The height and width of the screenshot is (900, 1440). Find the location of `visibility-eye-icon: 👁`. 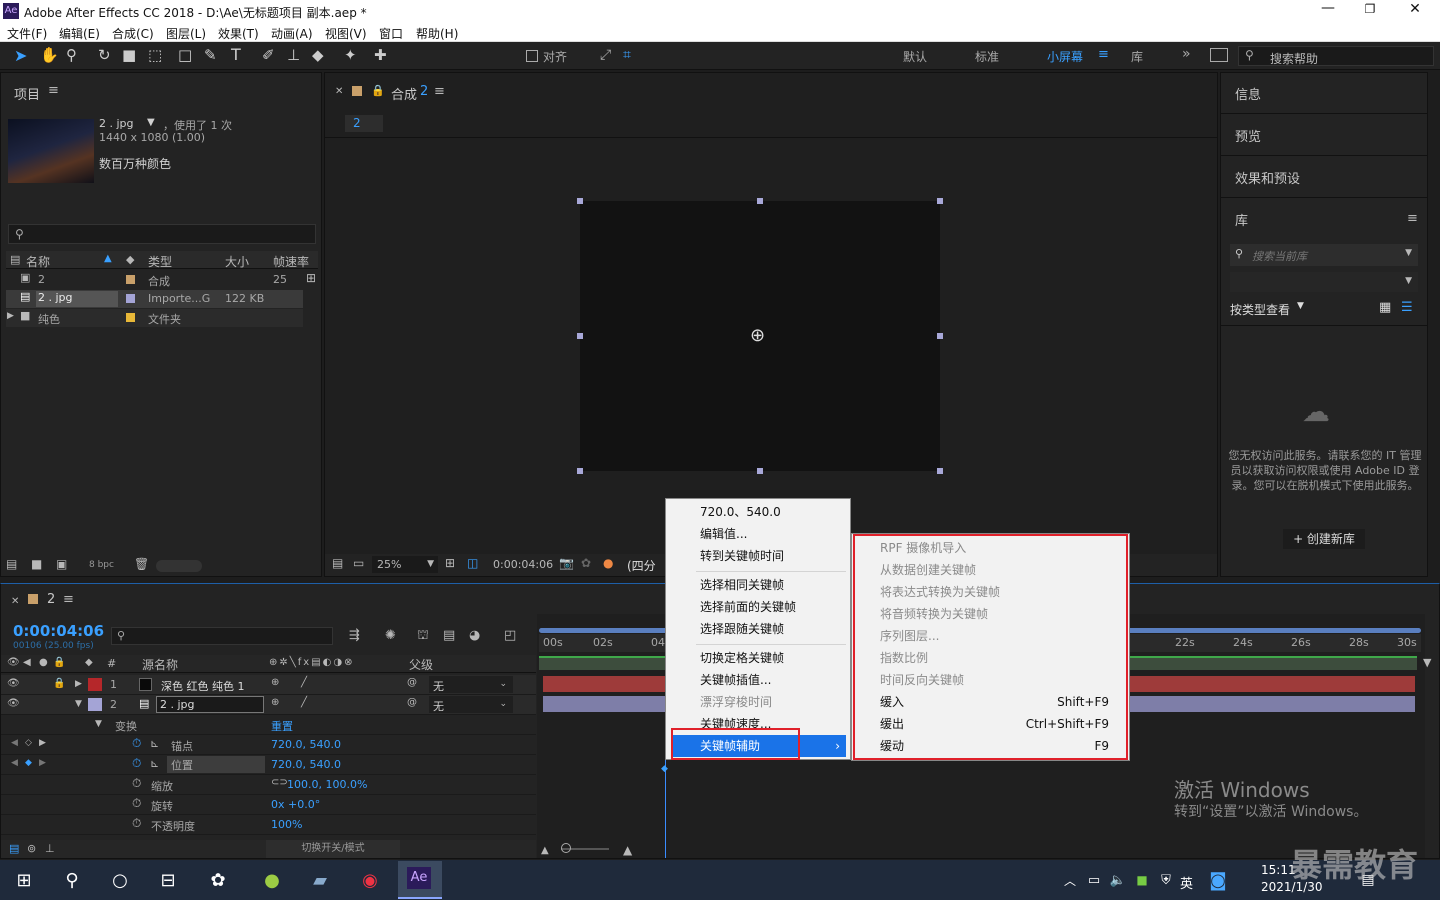

visibility-eye-icon: 👁 is located at coordinates (13, 703).